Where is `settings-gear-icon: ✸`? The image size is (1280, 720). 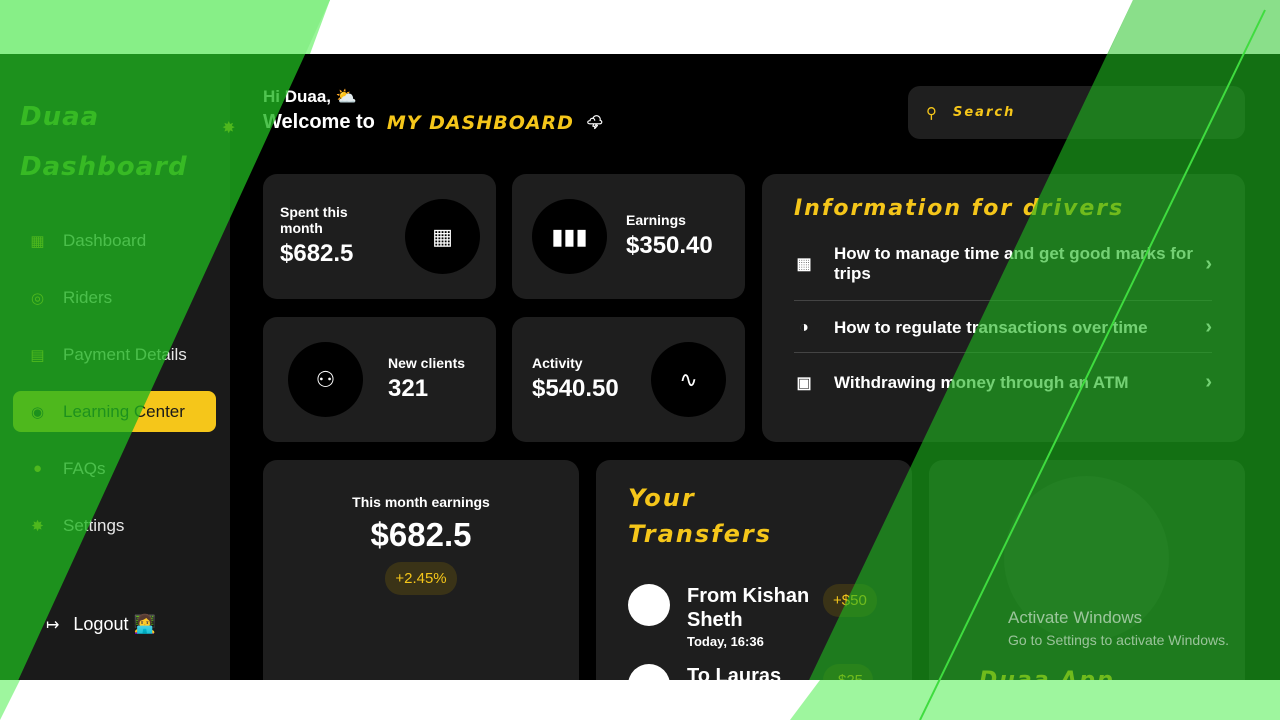 settings-gear-icon: ✸ is located at coordinates (228, 127).